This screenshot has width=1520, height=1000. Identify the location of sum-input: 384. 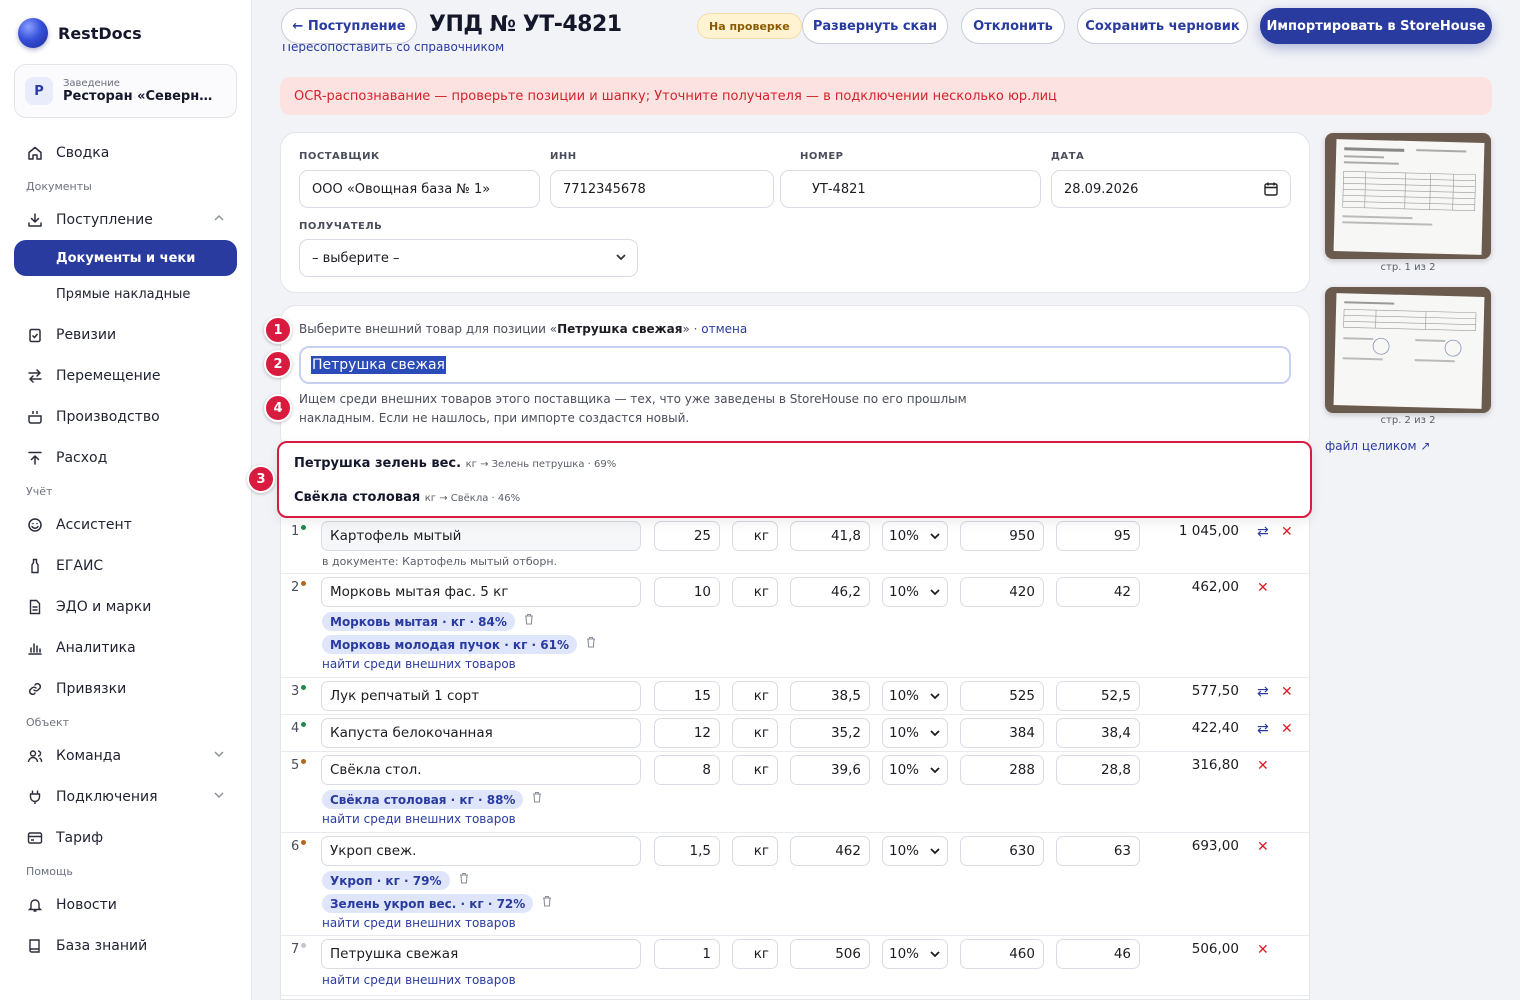
(1002, 733).